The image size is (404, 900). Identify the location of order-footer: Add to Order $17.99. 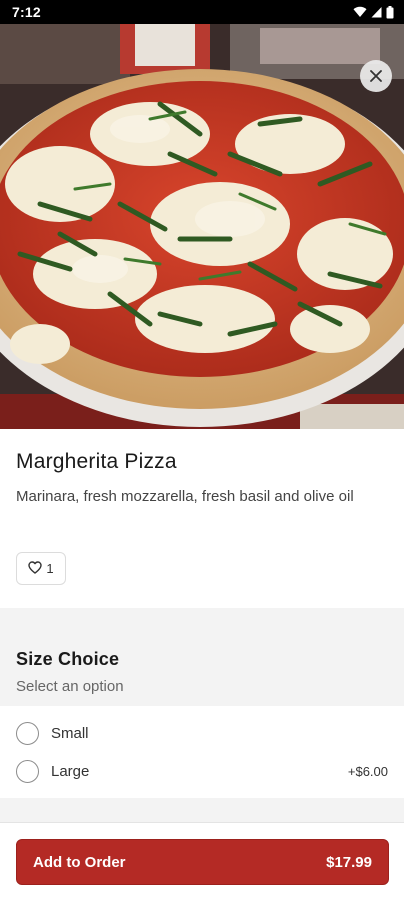
(202, 861).